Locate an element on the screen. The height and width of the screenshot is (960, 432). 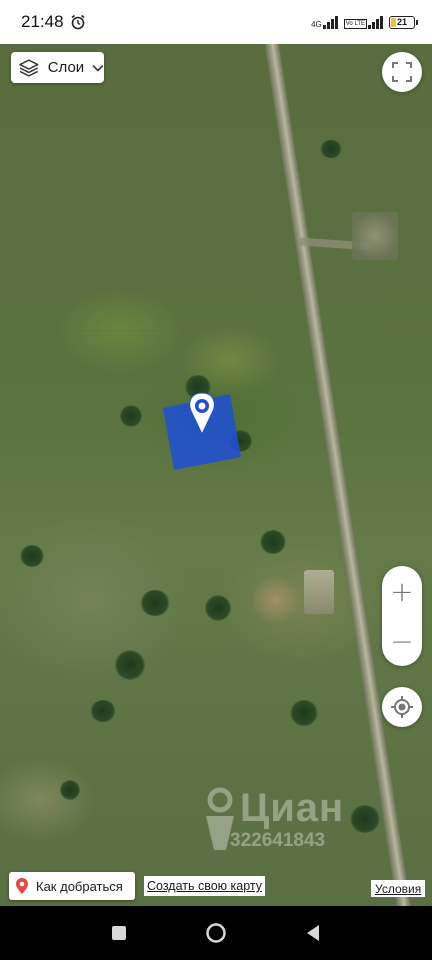
volte-badge: Vo LTE is located at coordinates (355, 24).